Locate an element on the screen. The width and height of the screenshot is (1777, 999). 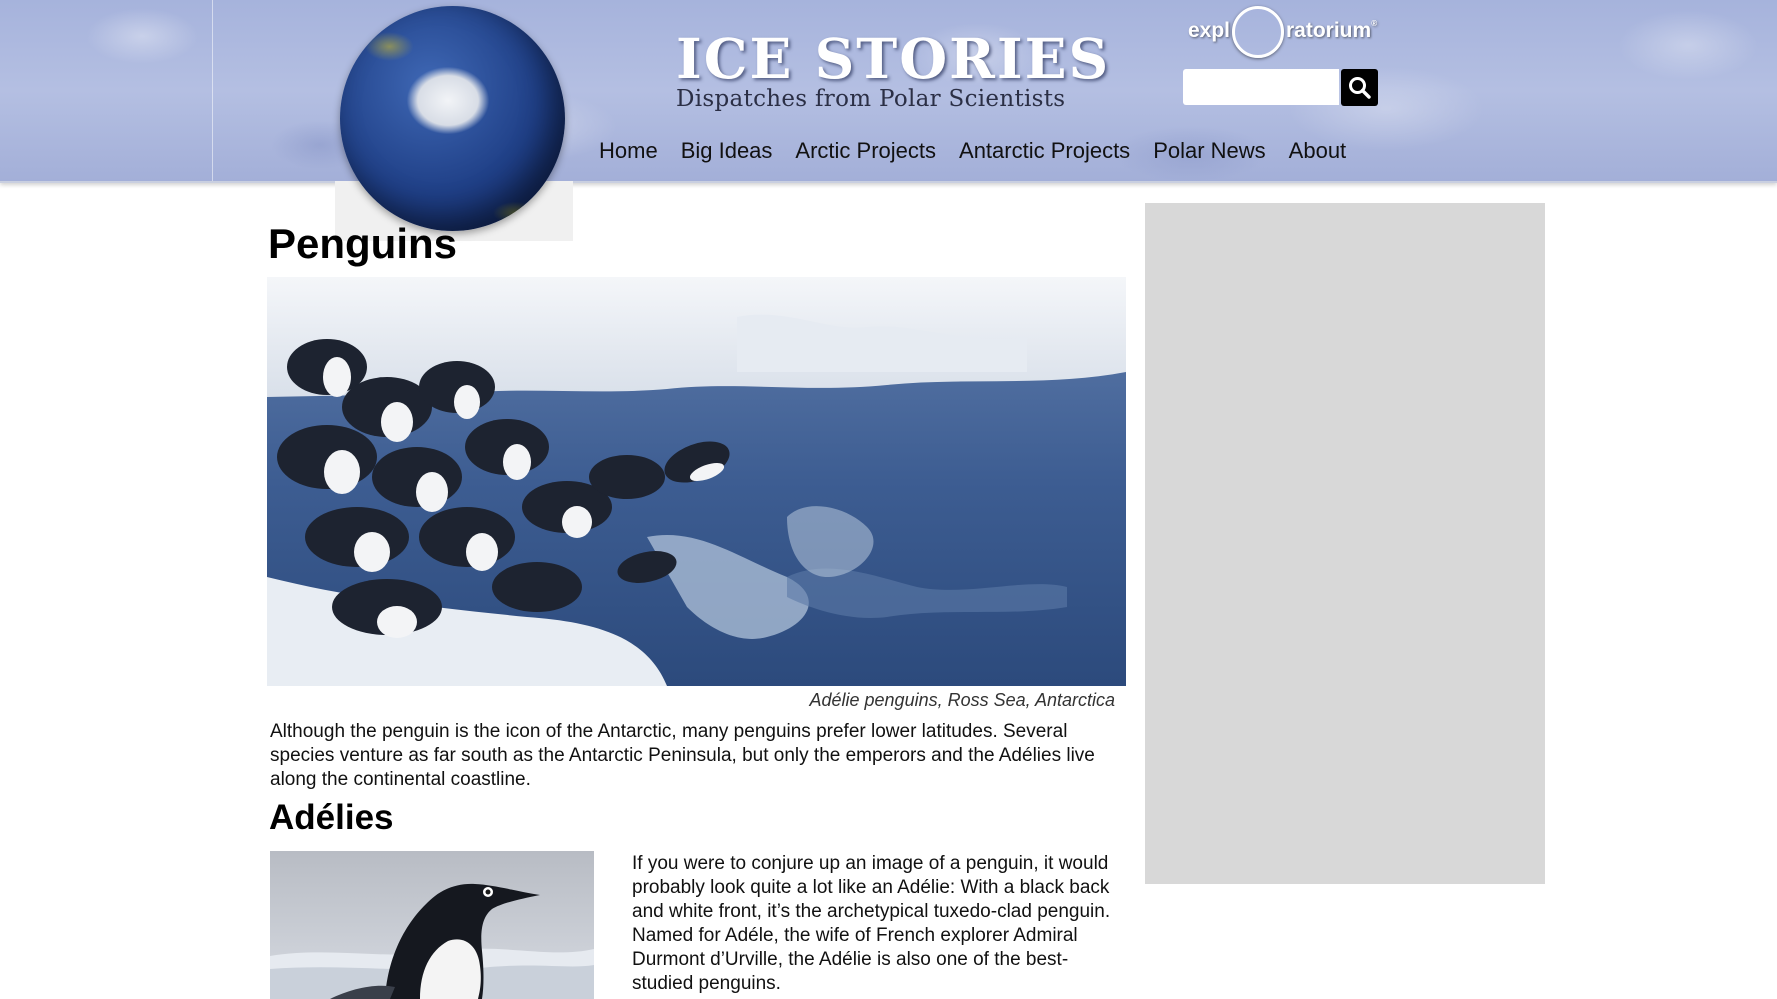
search-icon is located at coordinates (1360, 88).